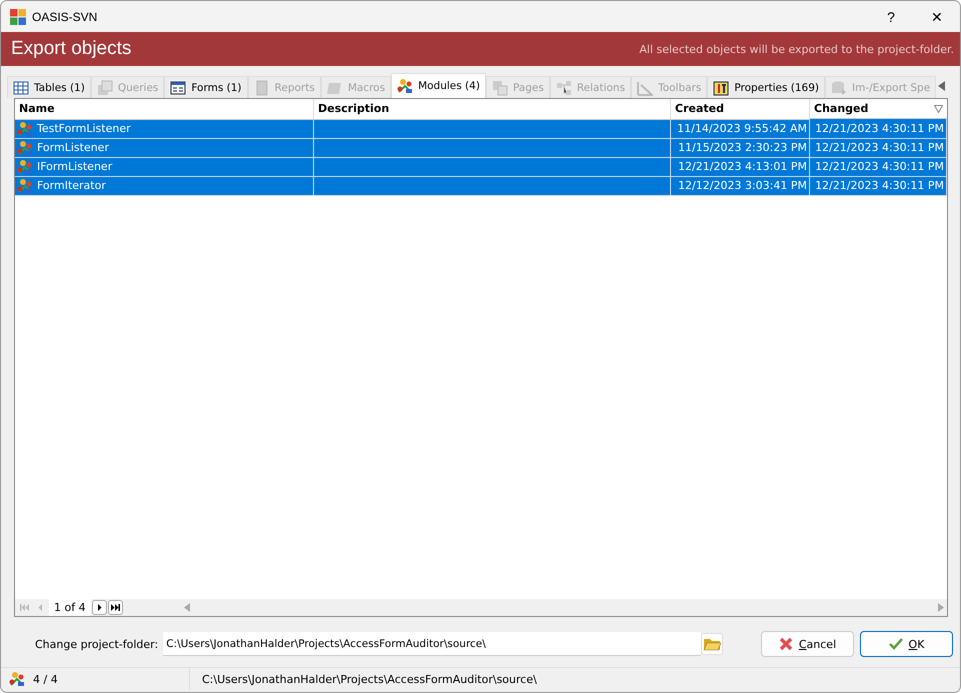  I want to click on cancel-button: Cancel, so click(807, 644).